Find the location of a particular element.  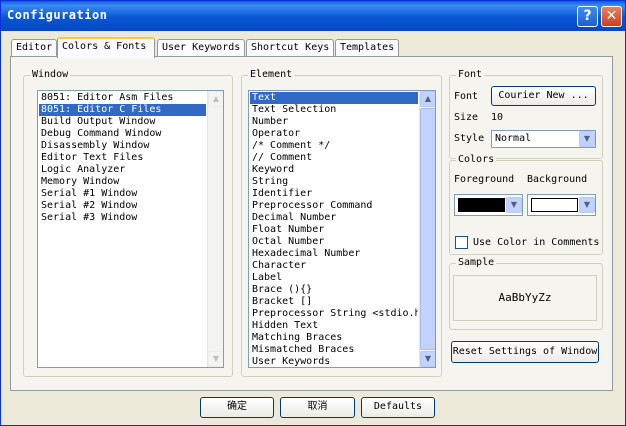

reset-settings-button: Reset Settings of Window is located at coordinates (525, 352).